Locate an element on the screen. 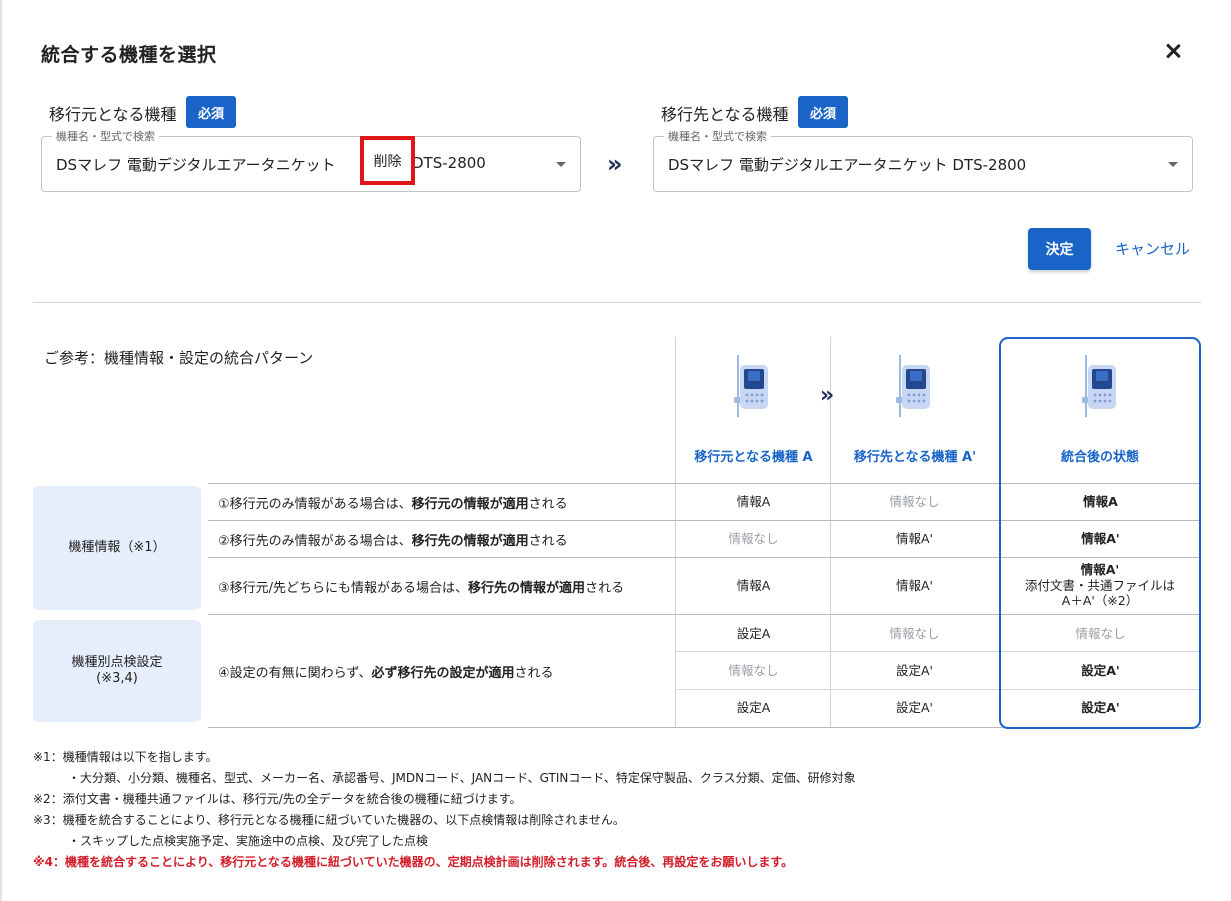  group-inspection-label: 機種別点検設定 is located at coordinates (117, 662).